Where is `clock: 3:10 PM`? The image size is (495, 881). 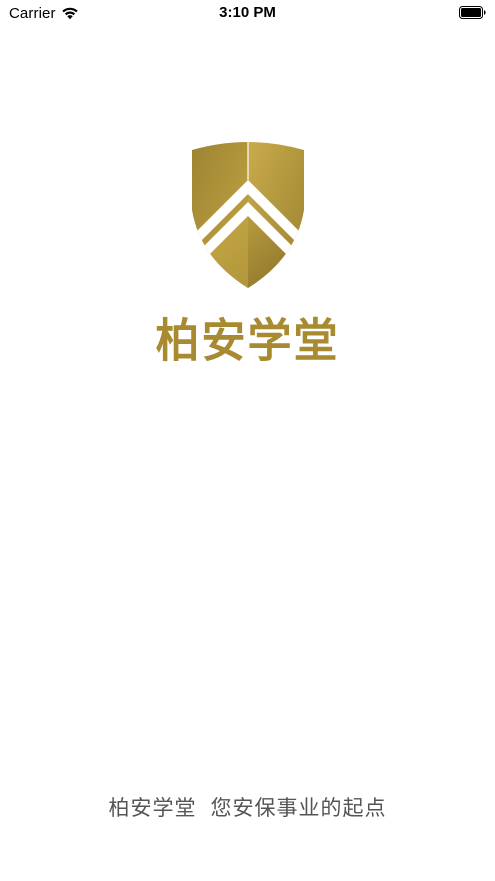 clock: 3:10 PM is located at coordinates (247, 12).